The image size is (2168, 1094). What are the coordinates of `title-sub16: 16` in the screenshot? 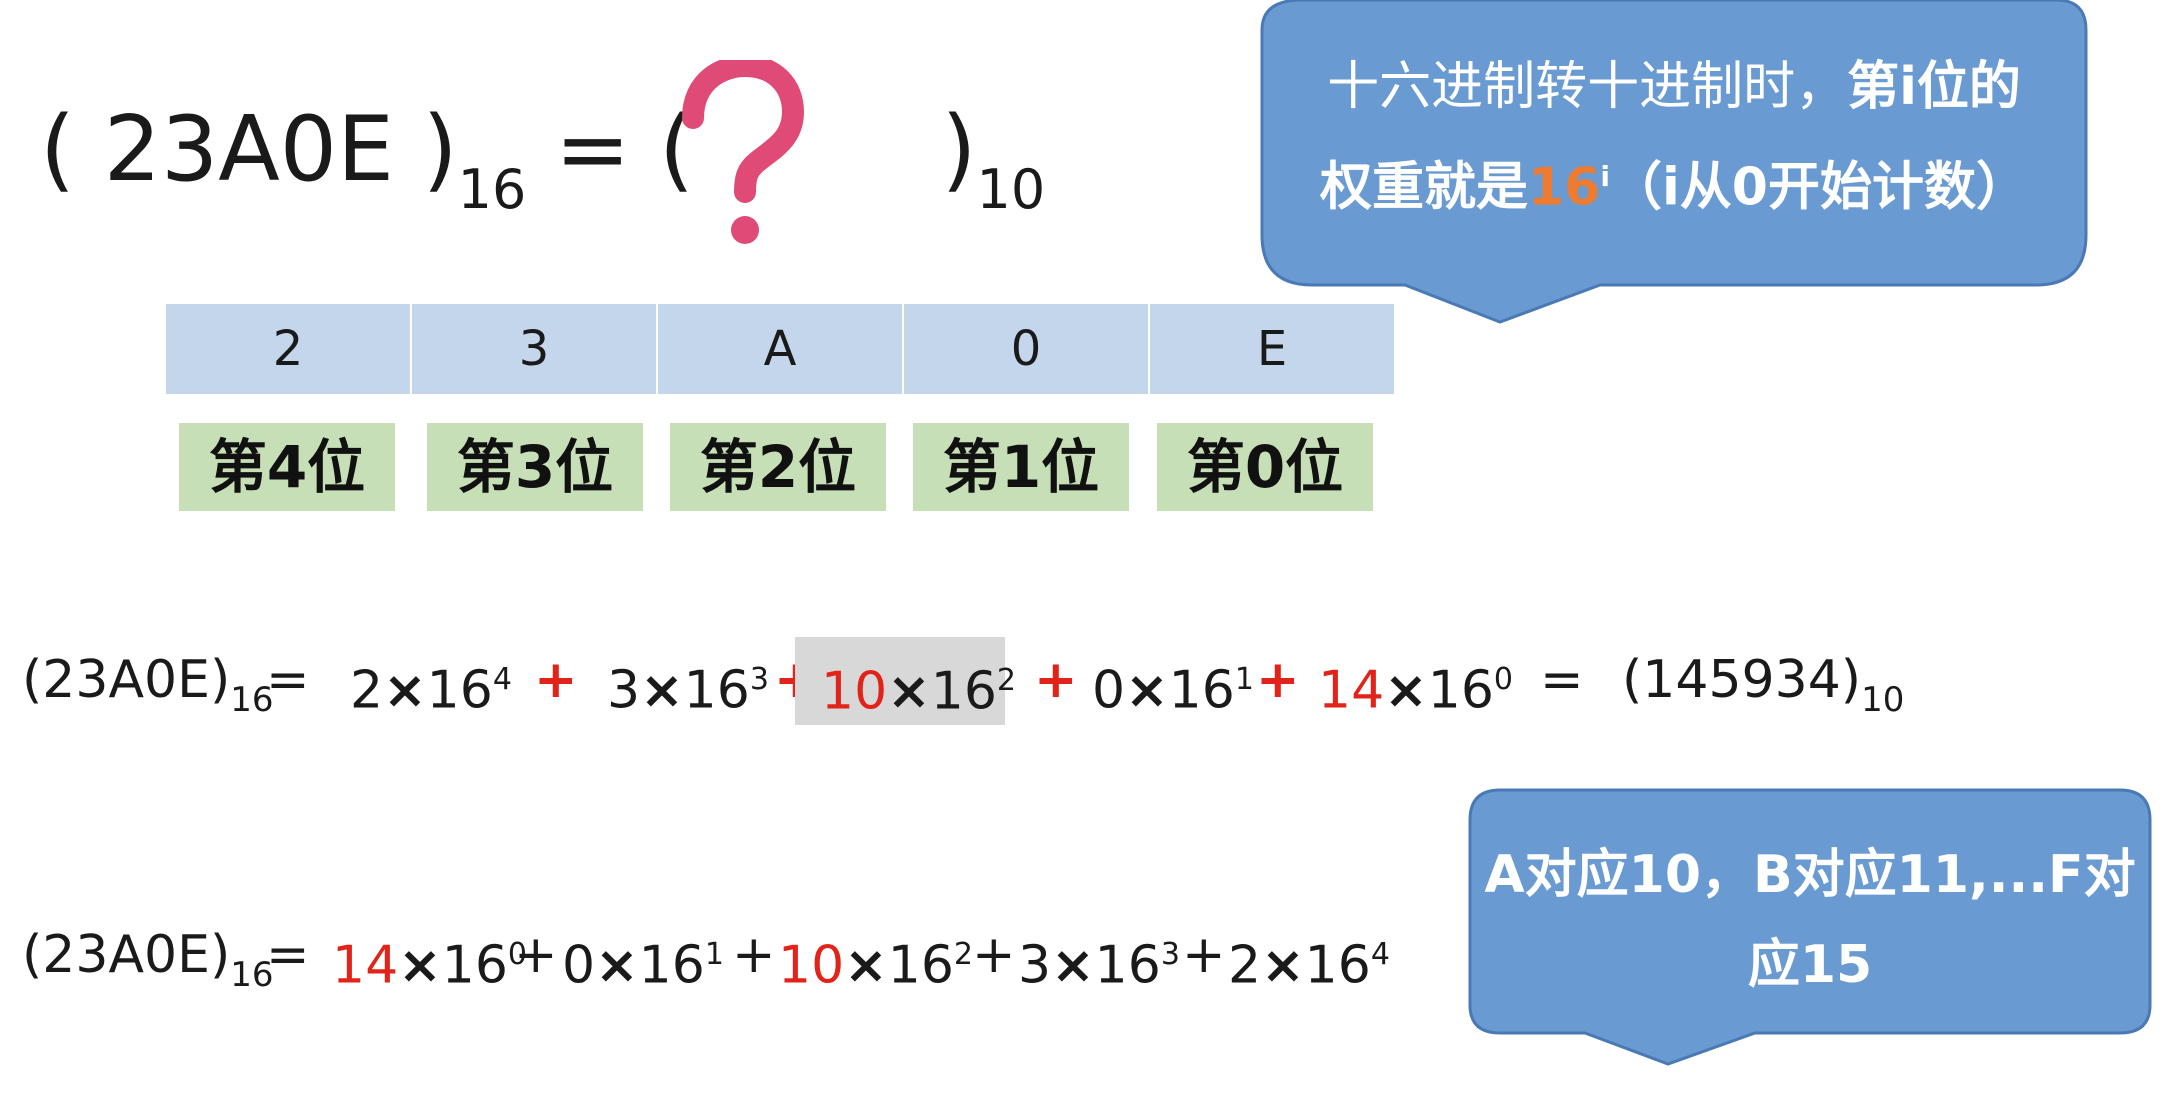 It's located at (492, 189).